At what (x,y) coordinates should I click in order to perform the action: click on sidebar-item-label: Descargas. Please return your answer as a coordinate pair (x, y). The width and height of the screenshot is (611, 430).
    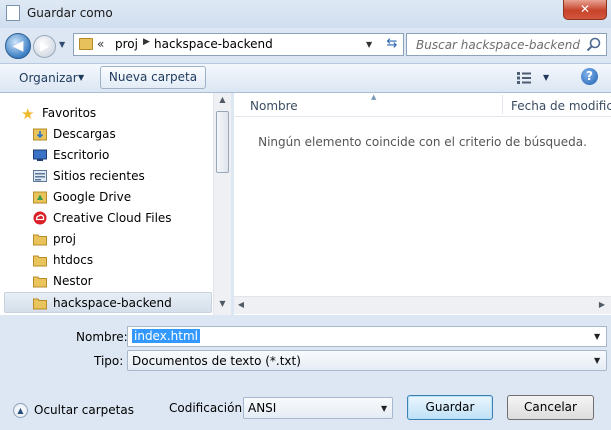
    Looking at the image, I should click on (84, 134).